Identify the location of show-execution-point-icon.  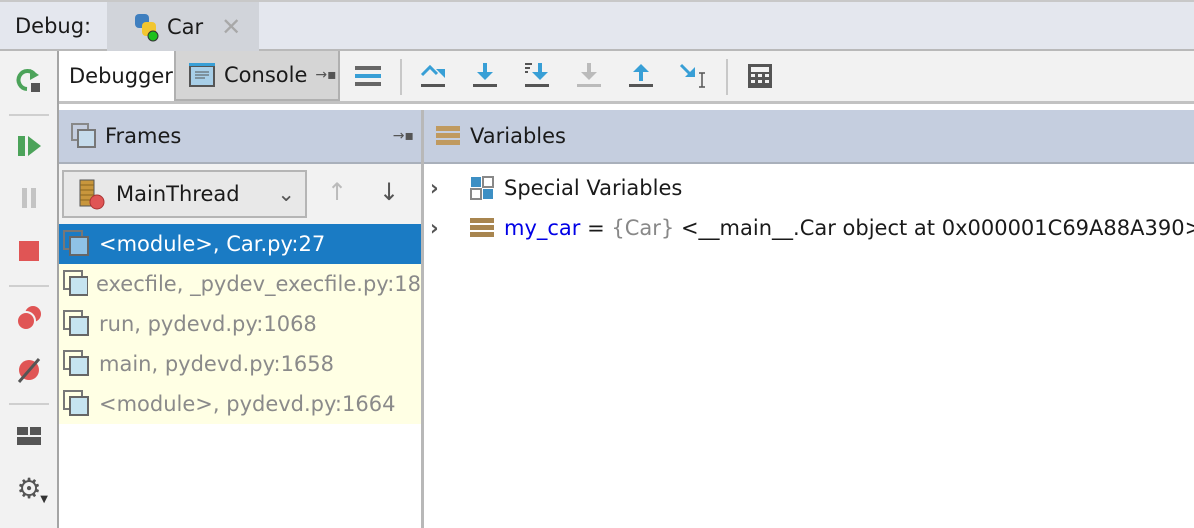
(368, 76).